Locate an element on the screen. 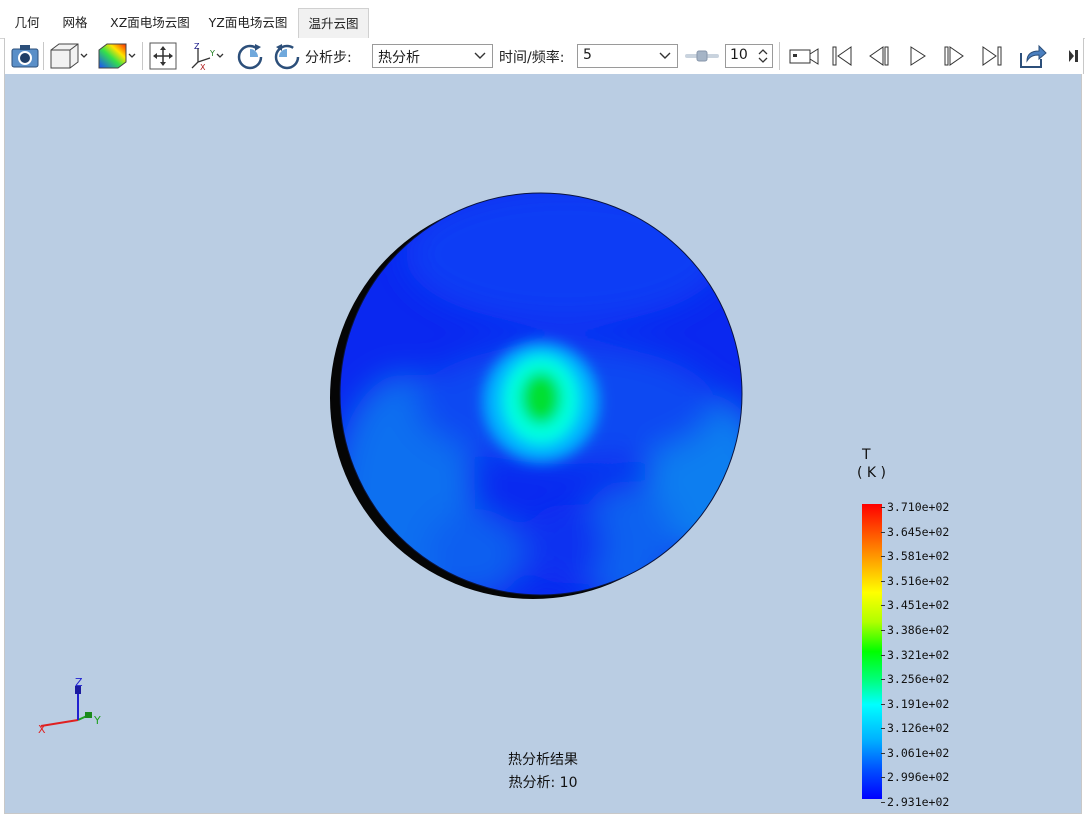 The image size is (1085, 817). rotate-counterclockwise-icon is located at coordinates (287, 56).